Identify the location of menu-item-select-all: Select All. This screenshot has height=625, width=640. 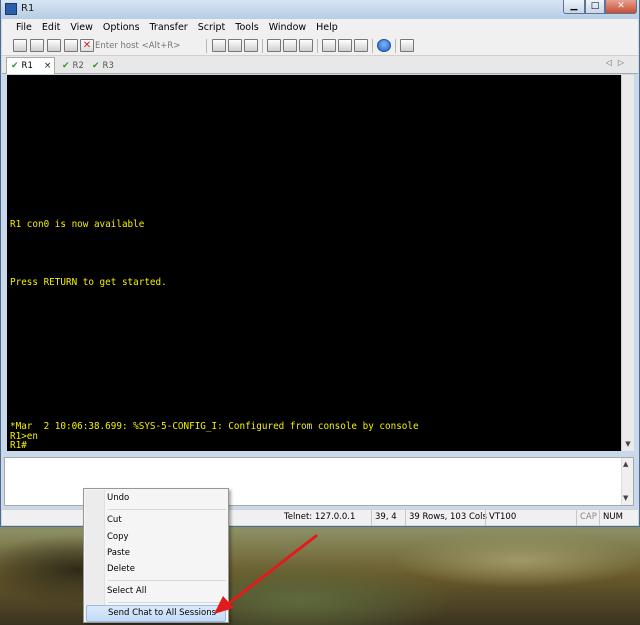
(156, 591).